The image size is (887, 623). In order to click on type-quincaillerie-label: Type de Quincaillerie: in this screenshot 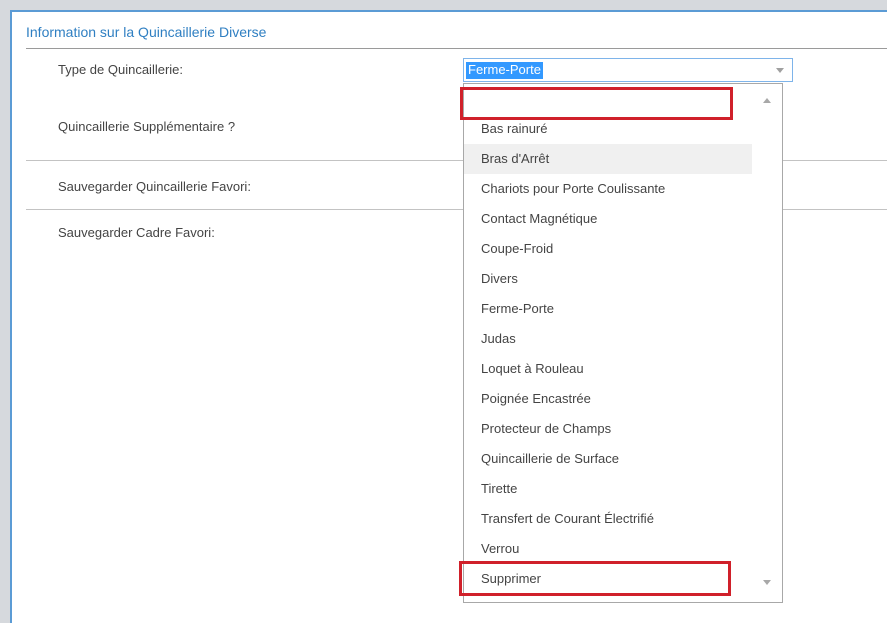, I will do `click(121, 69)`.